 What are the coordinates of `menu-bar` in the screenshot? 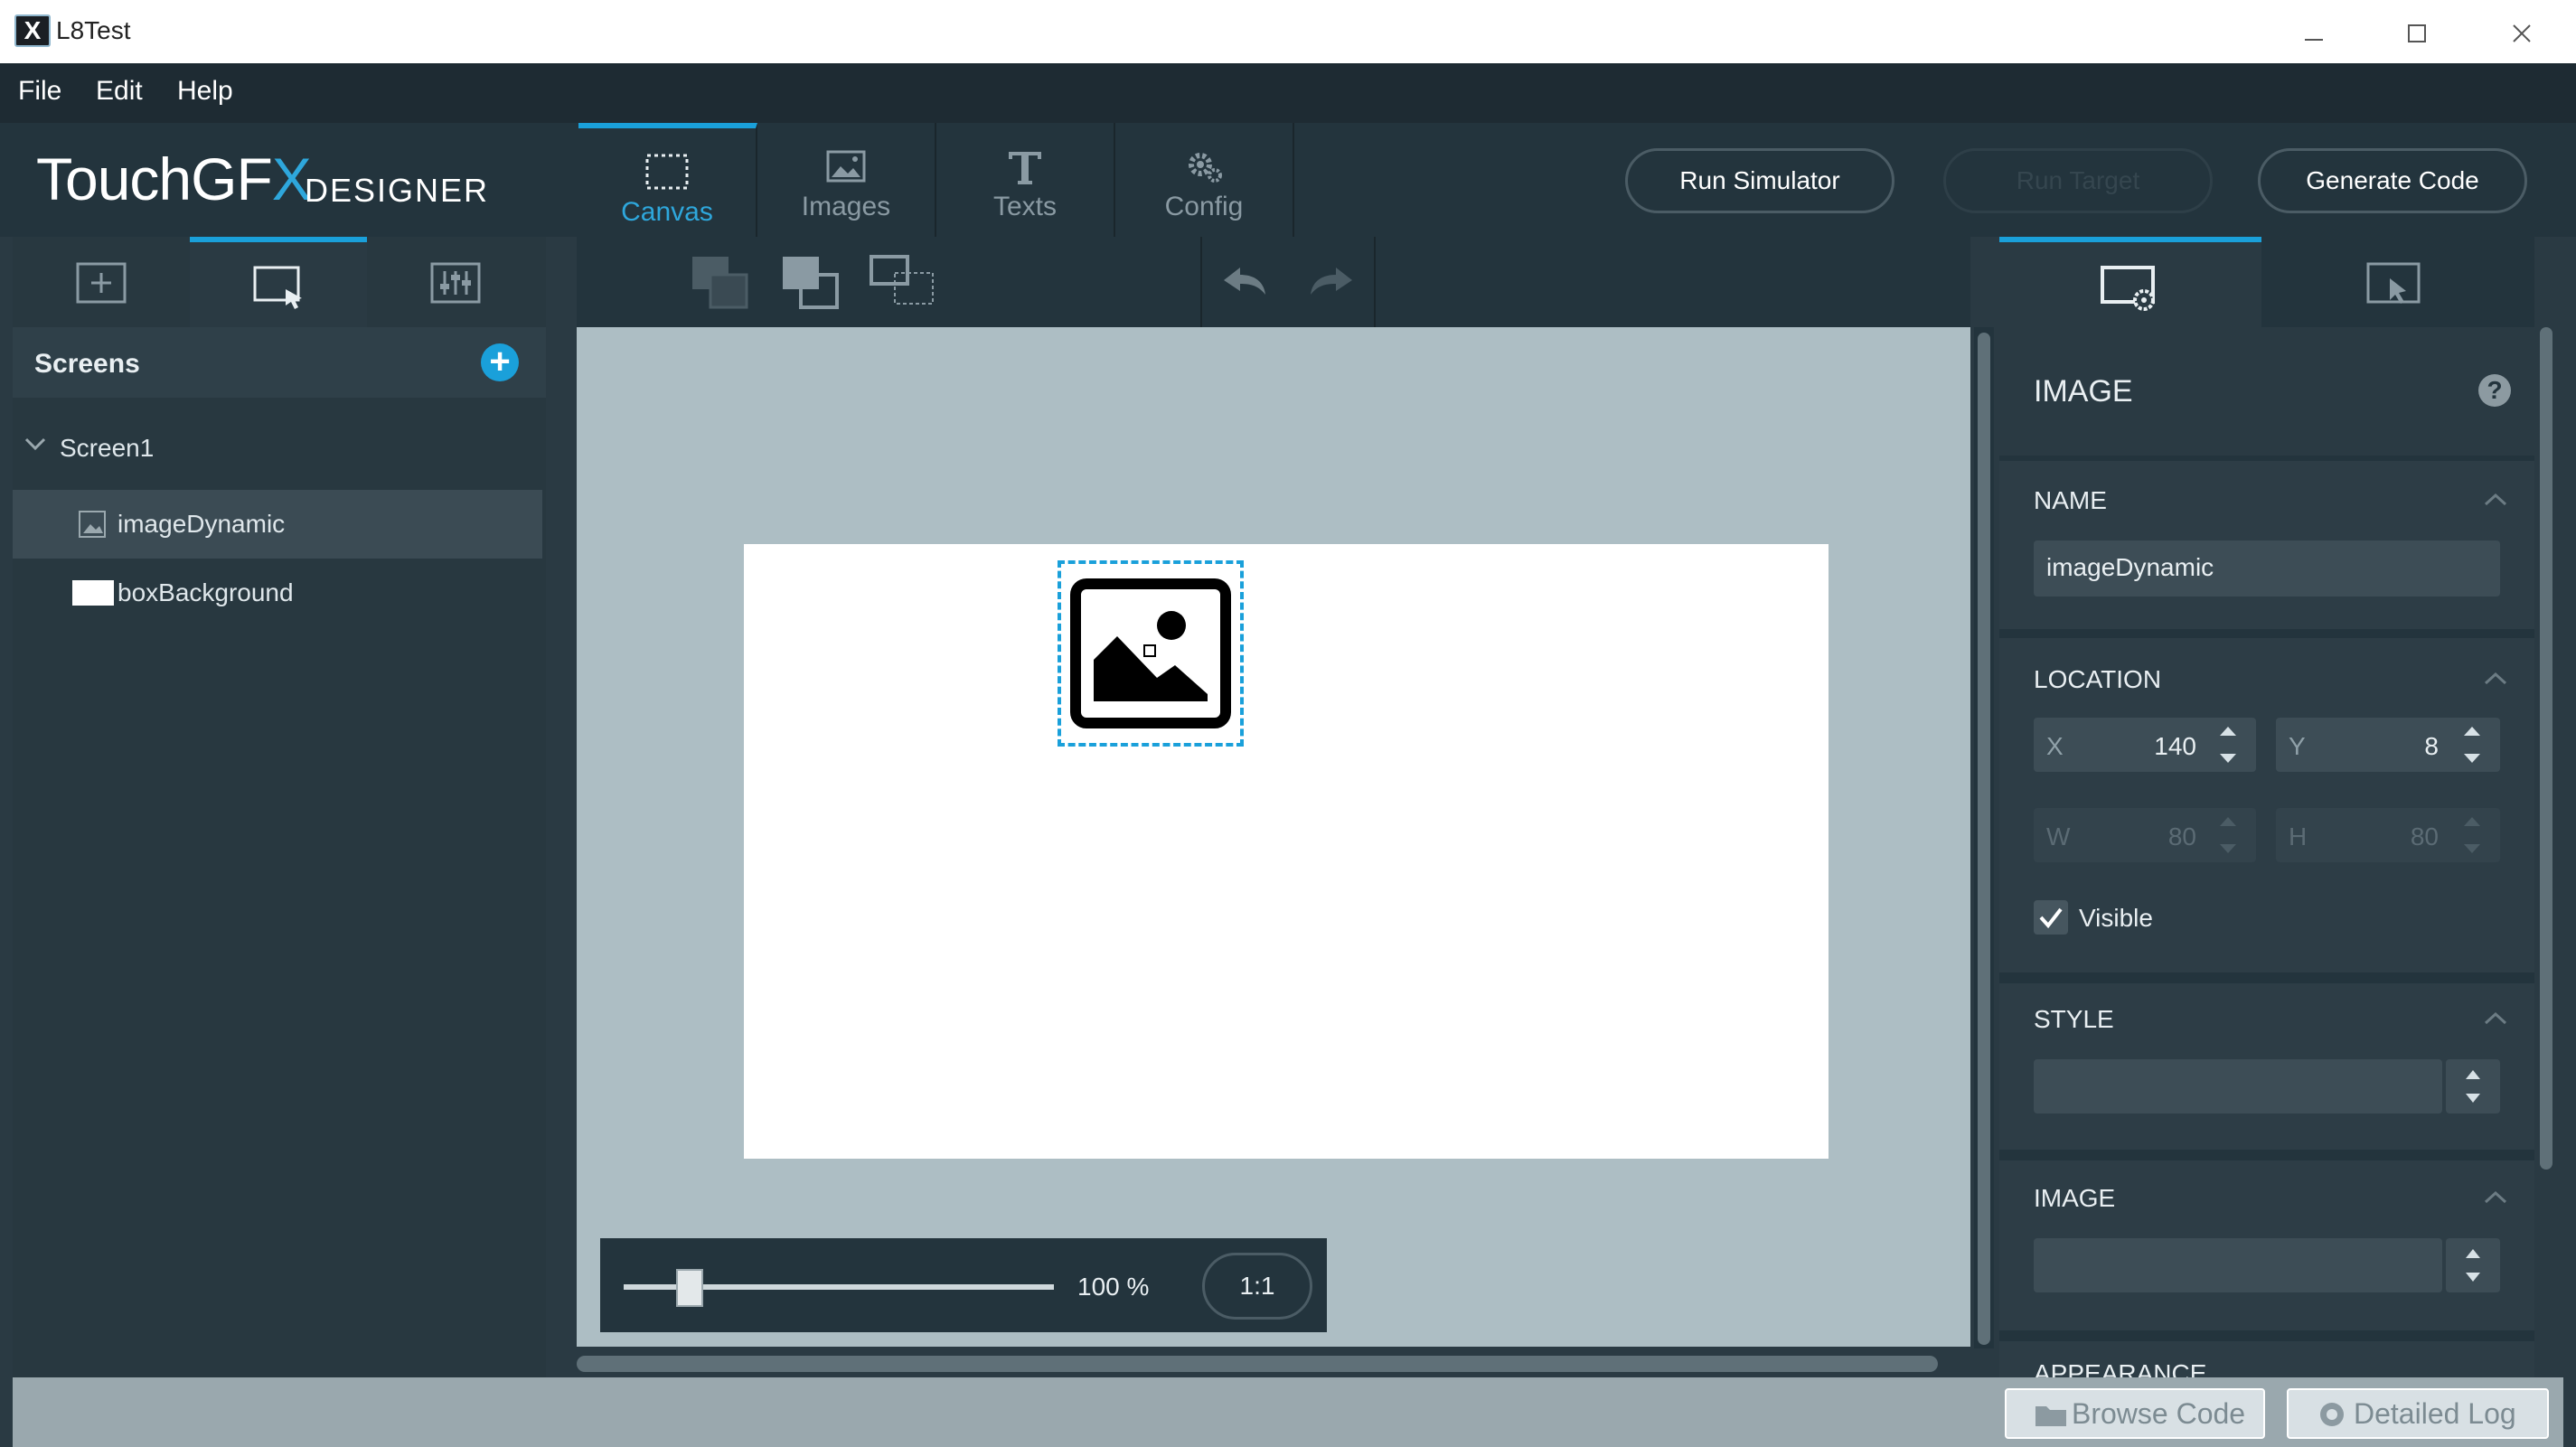 It's located at (1288, 94).